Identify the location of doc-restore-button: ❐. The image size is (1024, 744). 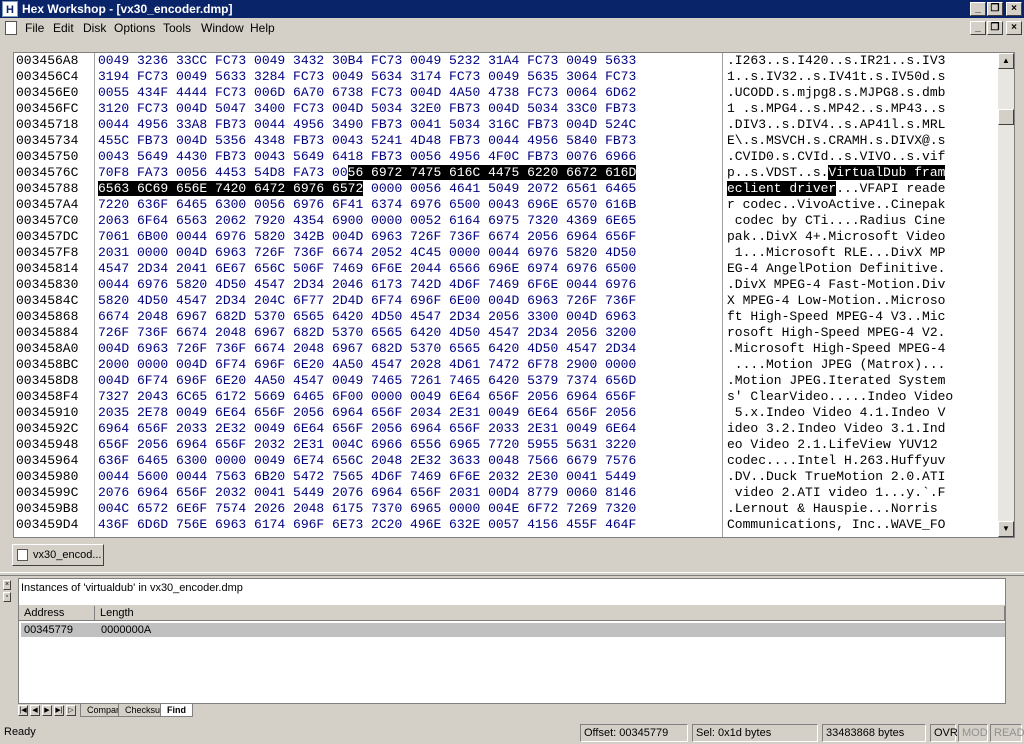
(995, 28).